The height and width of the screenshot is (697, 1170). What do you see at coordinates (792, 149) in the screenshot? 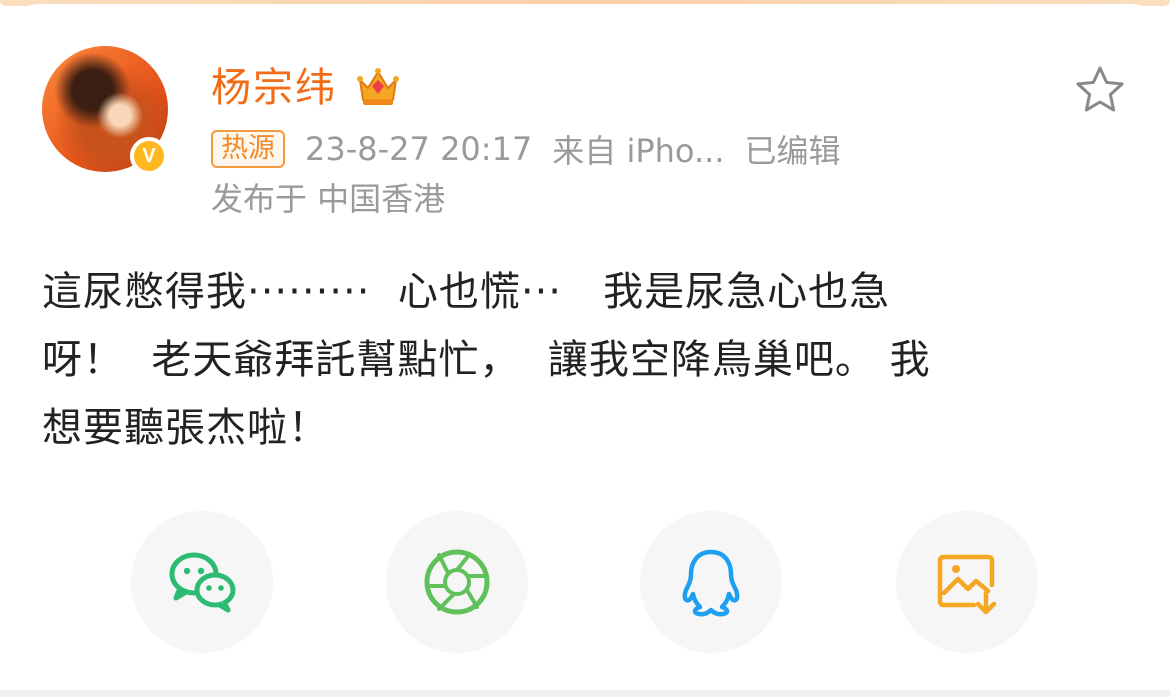
I see `edited-label: 已编辑` at bounding box center [792, 149].